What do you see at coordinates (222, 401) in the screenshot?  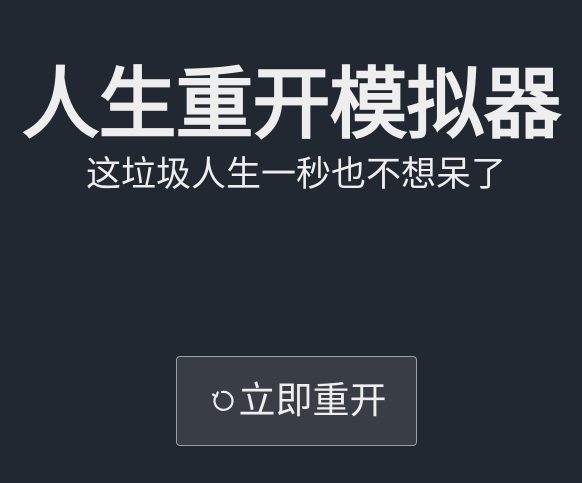 I see `restart-icon` at bounding box center [222, 401].